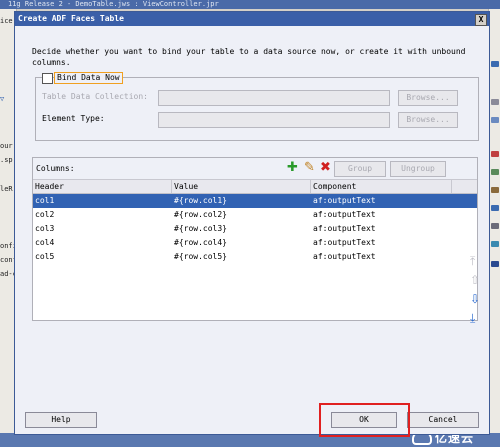 The height and width of the screenshot is (447, 500). Describe the element at coordinates (241, 186) in the screenshot. I see `value-column-heading: Value` at that location.